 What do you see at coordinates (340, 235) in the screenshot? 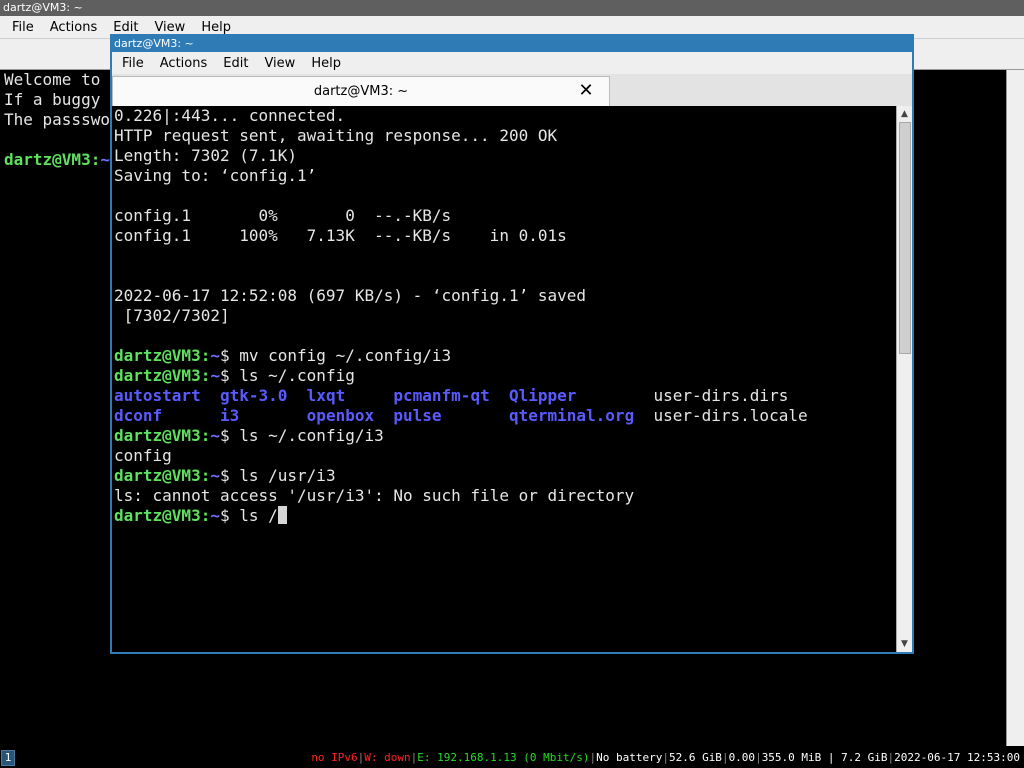
I see `terminal-line: config.1 100% 7.13K --.-KB/s in 0.01s` at bounding box center [340, 235].